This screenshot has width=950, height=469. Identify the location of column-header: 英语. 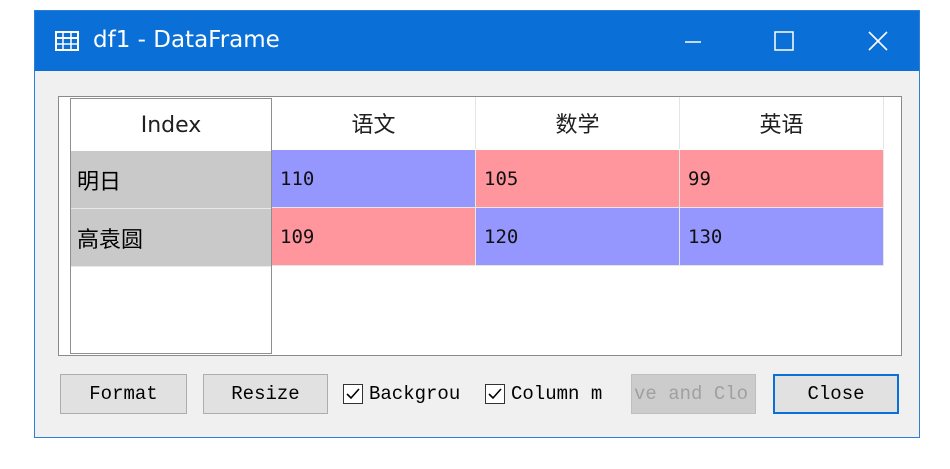
(782, 123).